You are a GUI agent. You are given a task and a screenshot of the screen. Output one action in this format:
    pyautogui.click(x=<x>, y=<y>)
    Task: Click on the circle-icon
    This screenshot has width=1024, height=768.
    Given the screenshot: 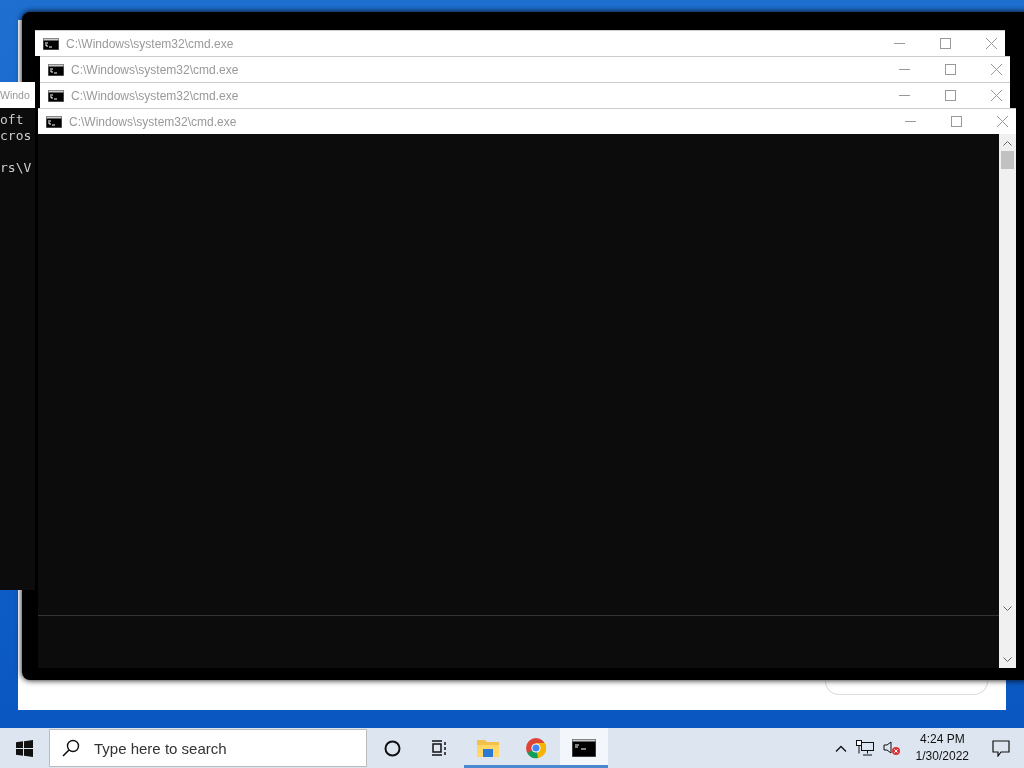 What is the action you would take?
    pyautogui.click(x=392, y=748)
    